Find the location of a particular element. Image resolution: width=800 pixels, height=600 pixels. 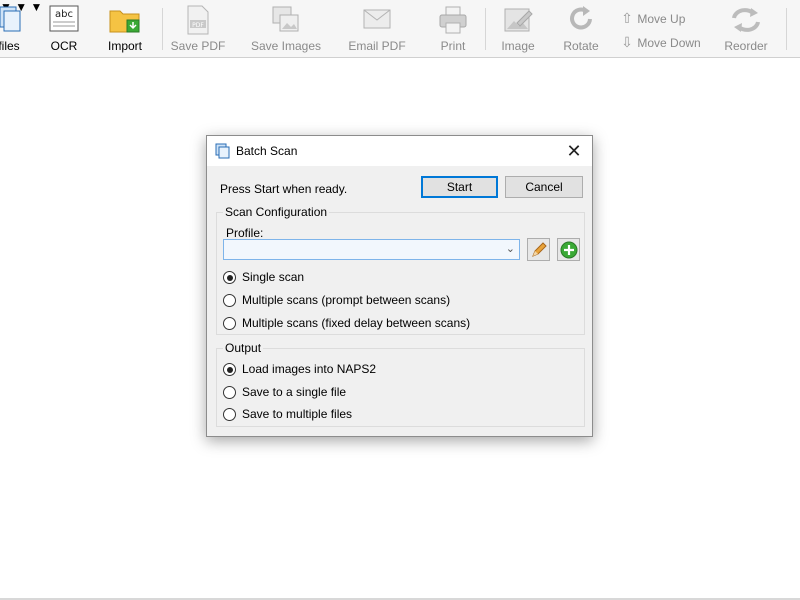

toolbar-save-pdf-button: PDF Save PDF is located at coordinates (198, 28).